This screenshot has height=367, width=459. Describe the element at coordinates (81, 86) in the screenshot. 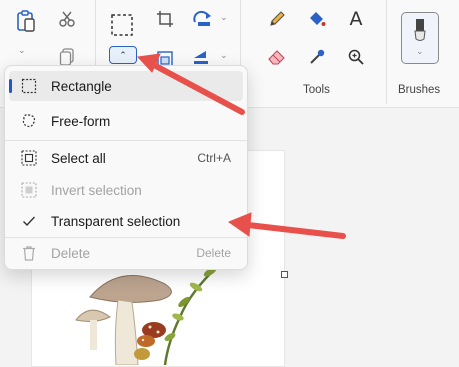

I see `menu-item-label: Rectangle` at that location.